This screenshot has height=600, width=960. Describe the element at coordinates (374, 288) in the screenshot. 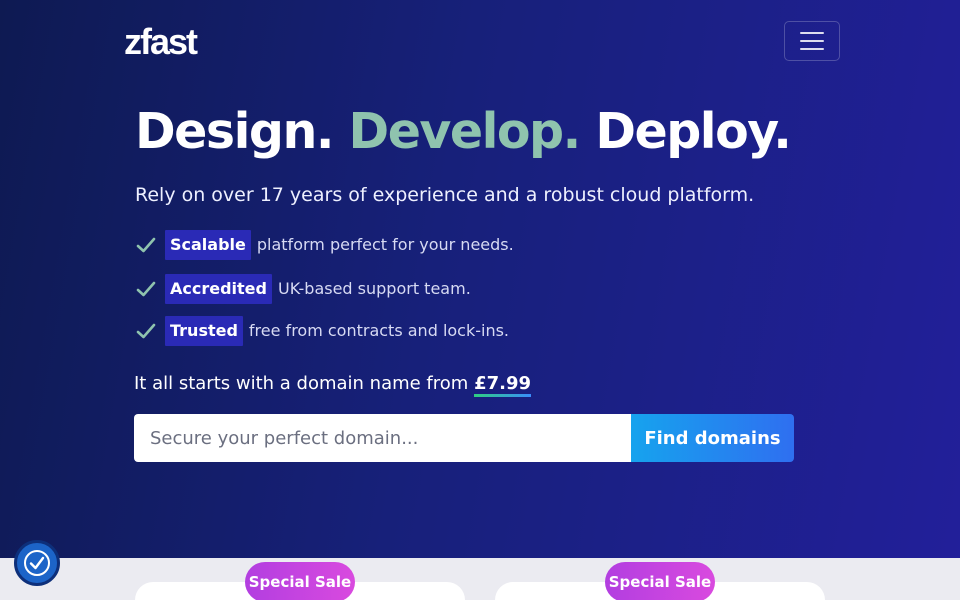

I see `feature-desc: UK-based support team.` at that location.